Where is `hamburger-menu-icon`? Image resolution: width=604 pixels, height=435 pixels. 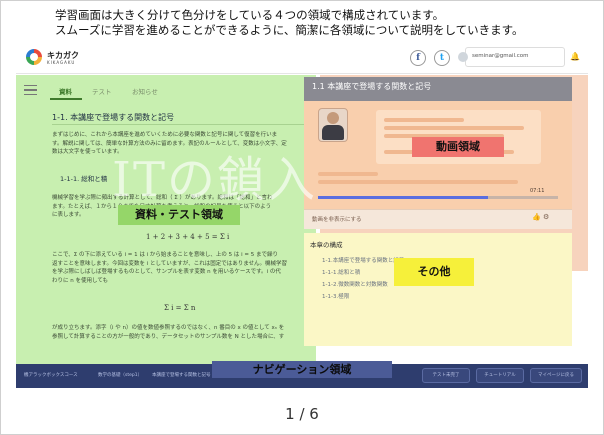
hamburger-menu-icon is located at coordinates (30, 90).